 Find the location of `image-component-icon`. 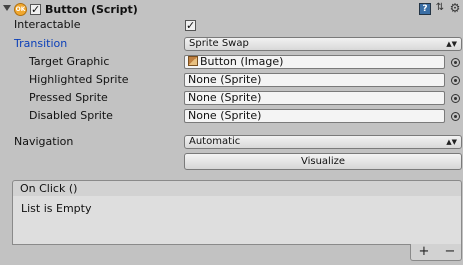

image-component-icon is located at coordinates (193, 61).